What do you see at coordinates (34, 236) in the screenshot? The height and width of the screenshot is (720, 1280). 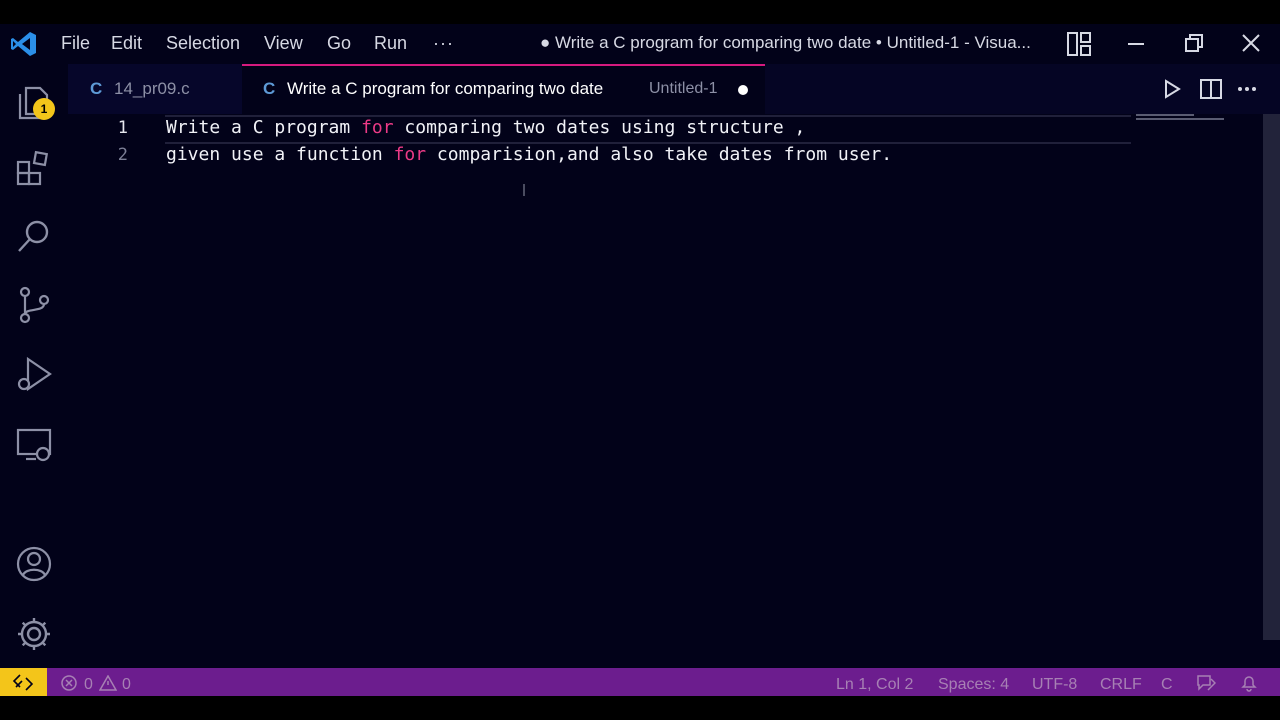 I see `search-icon` at bounding box center [34, 236].